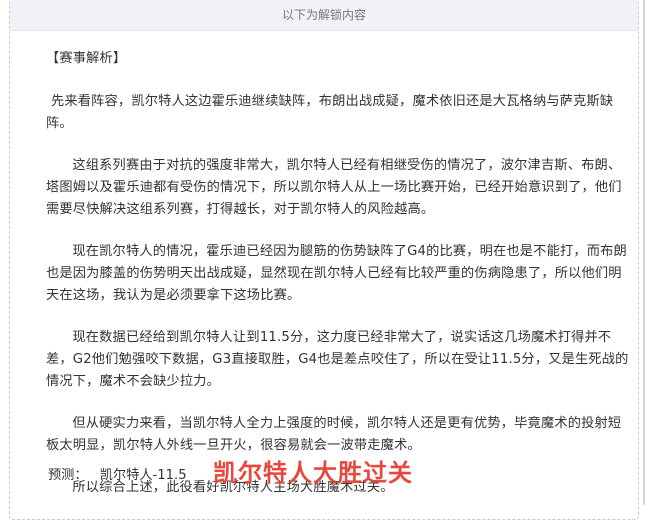  I want to click on unlocked-content-title: 以下为解锁内容, so click(323, 15).